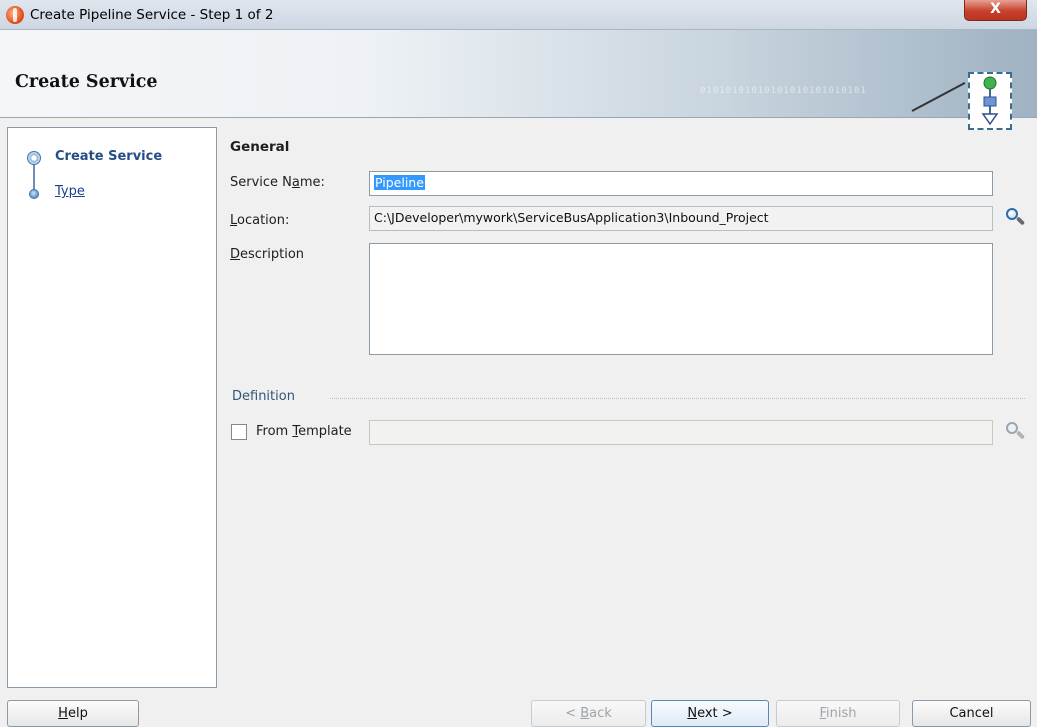 The image size is (1037, 727). Describe the element at coordinates (1015, 432) in the screenshot. I see `template-search-icon` at that location.